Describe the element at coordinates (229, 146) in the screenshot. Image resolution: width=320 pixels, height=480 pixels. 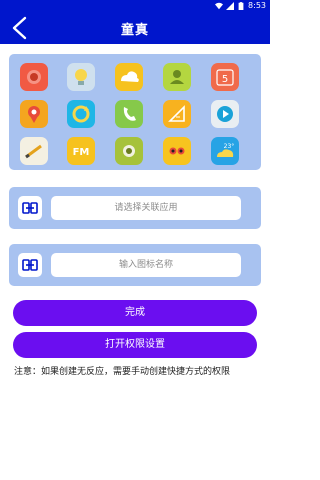
I see `svg-text: 23°` at that location.